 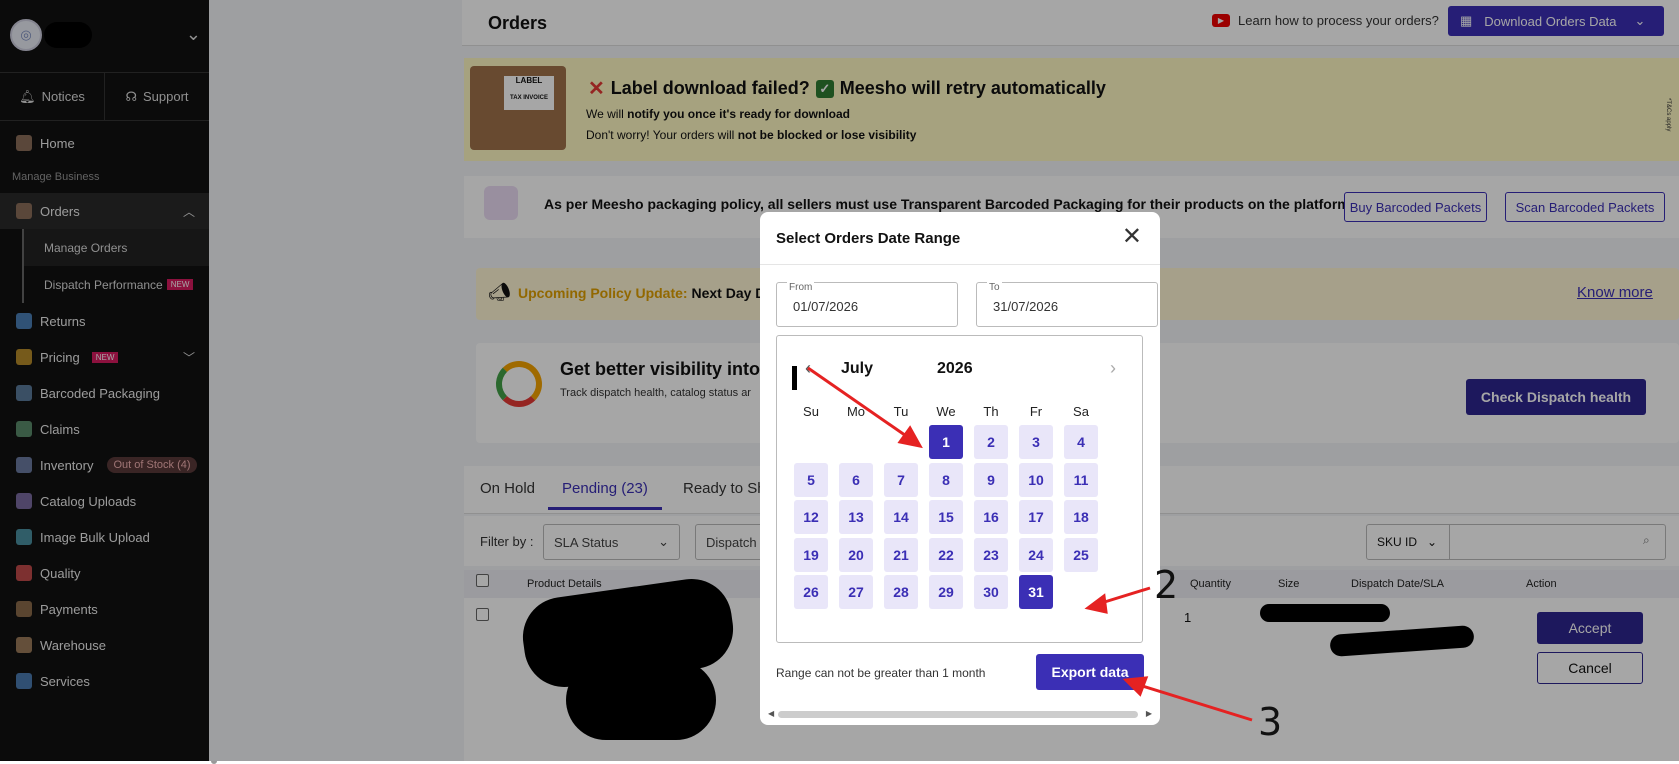 I want to click on from-field: From 01/07/2026, so click(x=867, y=304).